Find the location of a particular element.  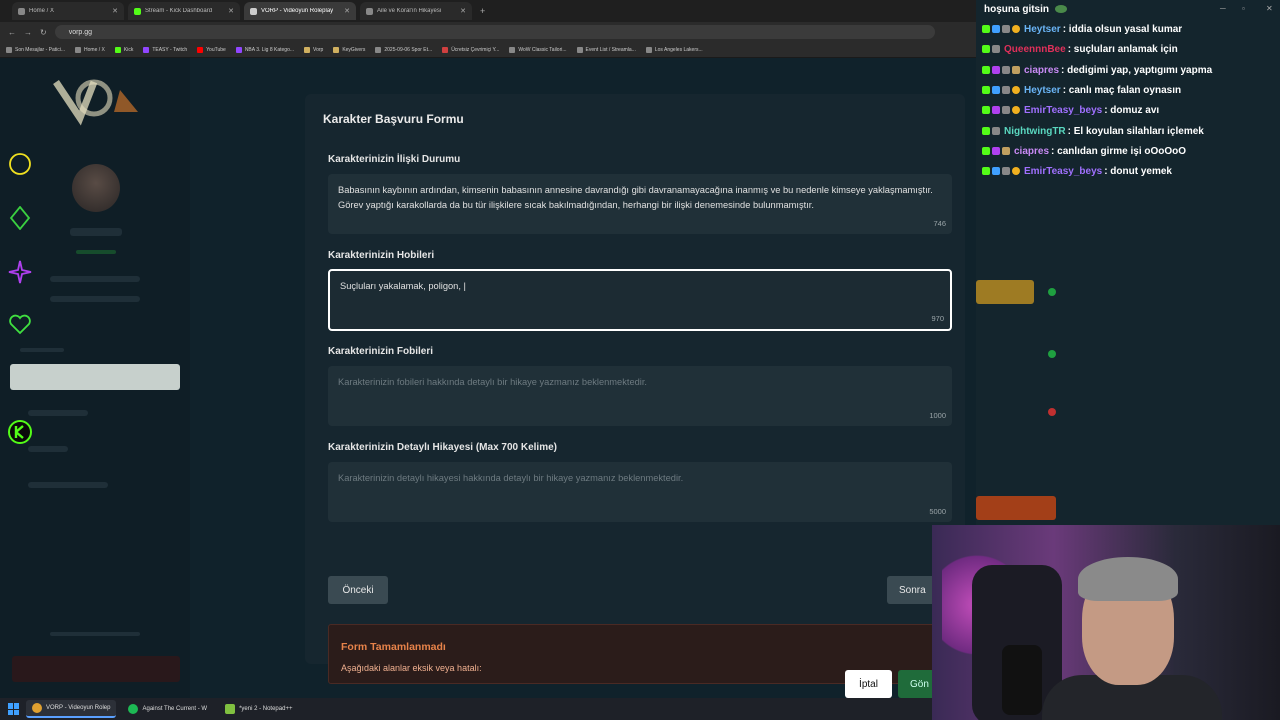

error-text: Aşağıdaki alanlar eksik veya hatalı: is located at coordinates (411, 668).